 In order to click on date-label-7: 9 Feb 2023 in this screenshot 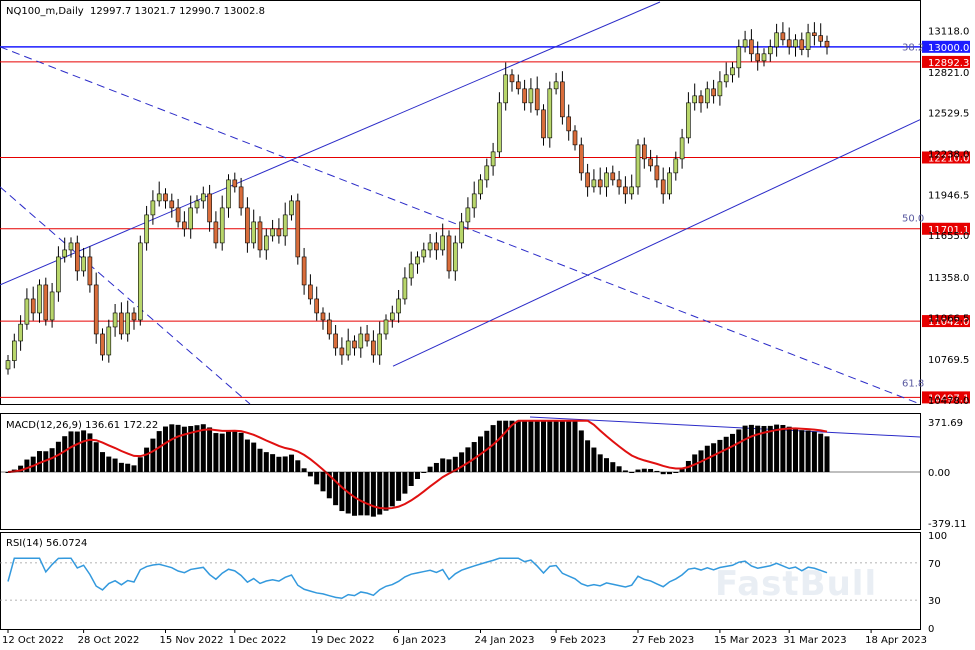, I will do `click(578, 640)`.